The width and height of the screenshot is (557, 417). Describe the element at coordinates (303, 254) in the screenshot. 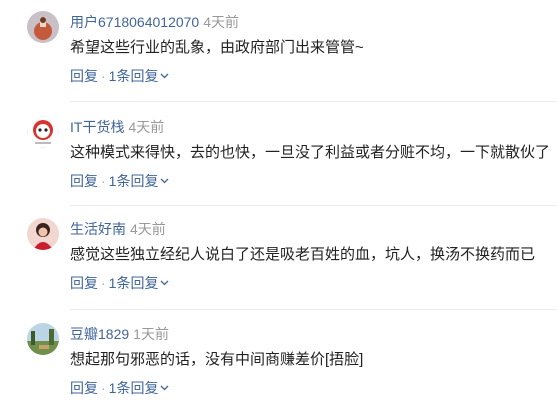

I see `comment-text: 感觉这些独立经纪人说白了还是吸老百姓的血，坑人，换汤不换药而已` at that location.